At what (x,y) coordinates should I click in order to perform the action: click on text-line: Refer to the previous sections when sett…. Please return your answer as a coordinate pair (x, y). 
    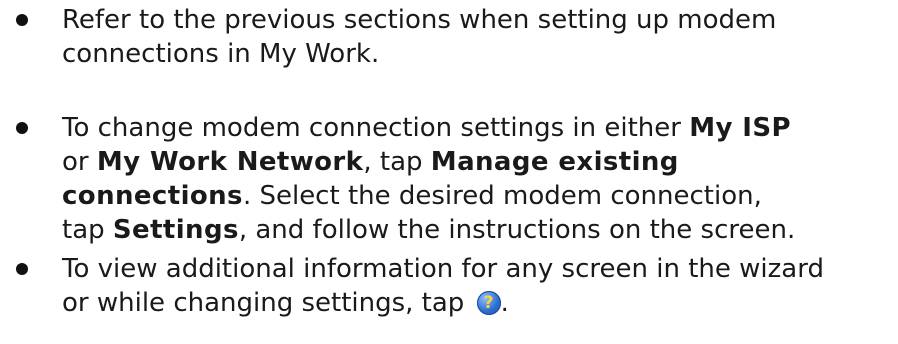
    Looking at the image, I should click on (419, 20).